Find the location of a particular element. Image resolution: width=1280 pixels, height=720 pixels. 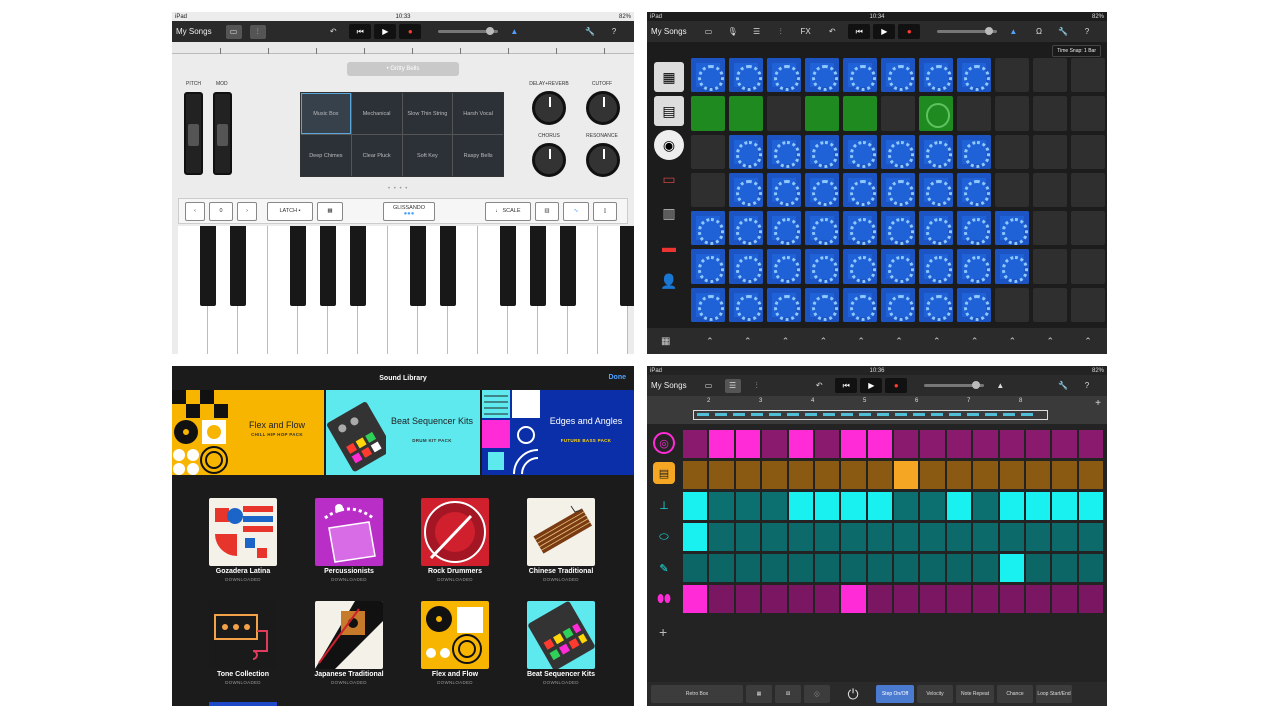

edit-icon: ▦ is located at coordinates (665, 341).